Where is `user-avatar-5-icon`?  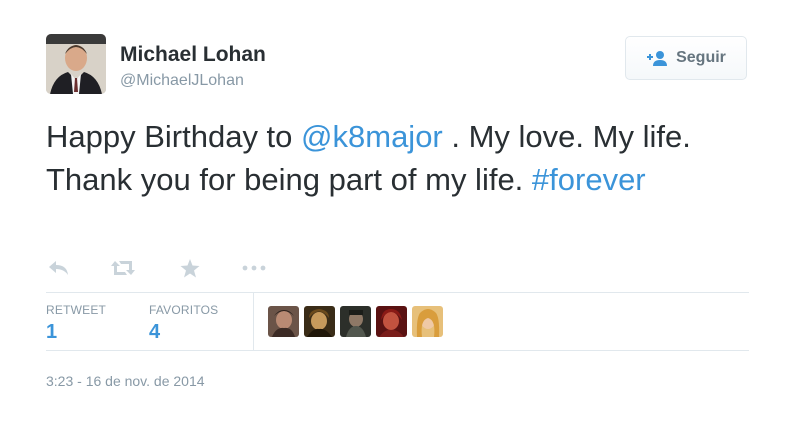 user-avatar-5-icon is located at coordinates (427, 321).